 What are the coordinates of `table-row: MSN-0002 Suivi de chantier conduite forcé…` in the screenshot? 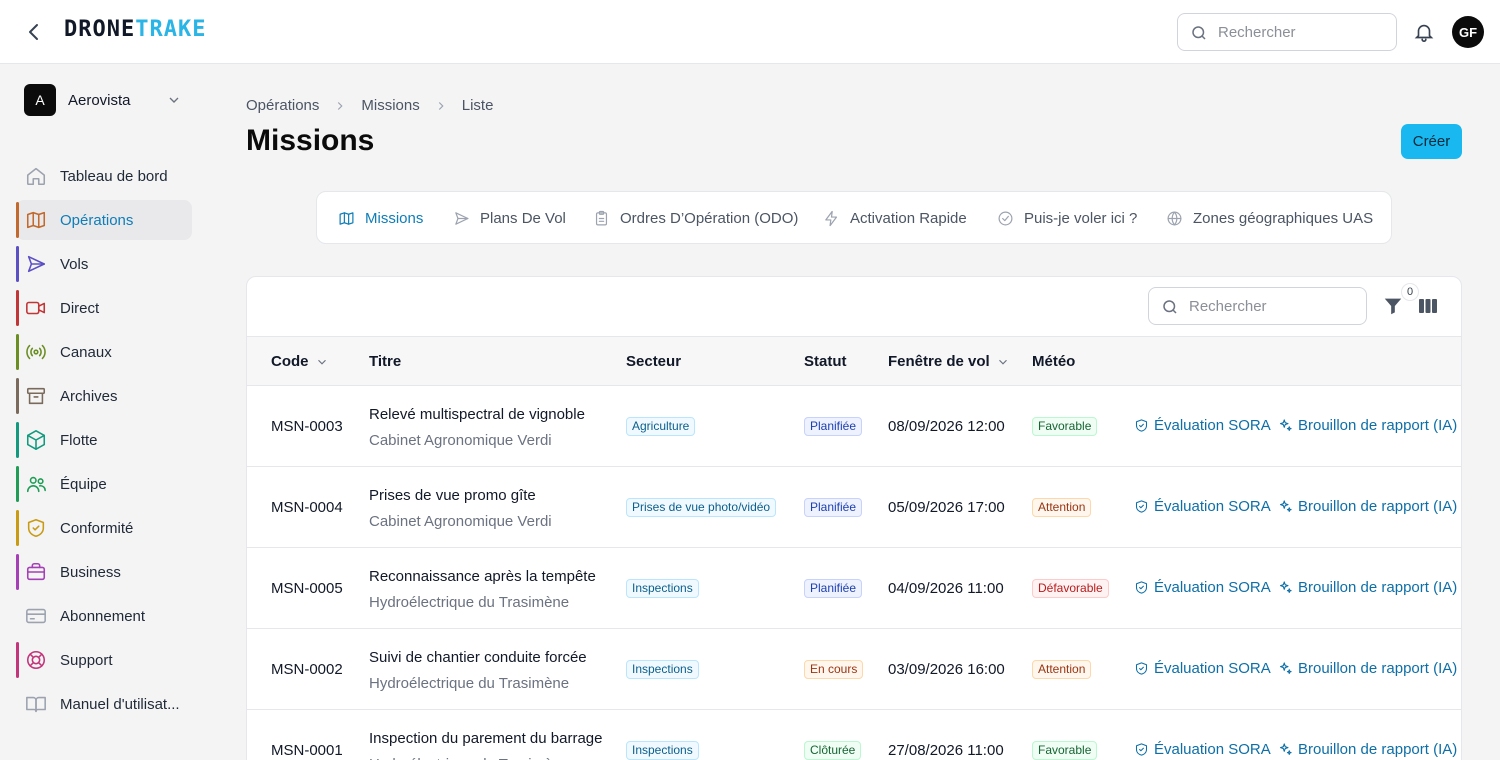 It's located at (854, 669).